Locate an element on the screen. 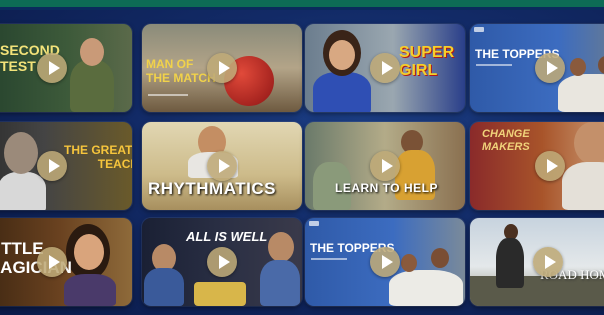  video-card-little-magician: LITTLE MAGICIAN is located at coordinates (66, 262).